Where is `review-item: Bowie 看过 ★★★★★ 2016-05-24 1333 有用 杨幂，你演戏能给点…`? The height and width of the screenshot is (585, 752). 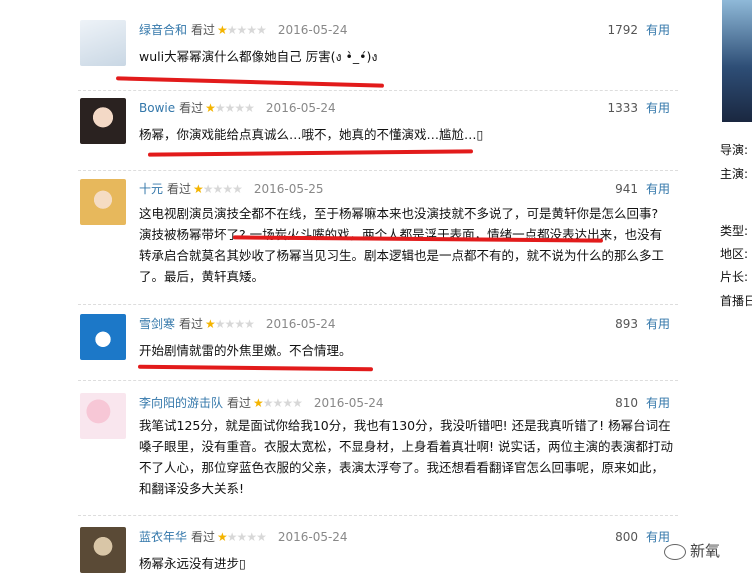 review-item: Bowie 看过 ★★★★★ 2016-05-24 1333 有用 杨幂，你演戏能给点… is located at coordinates (378, 133).